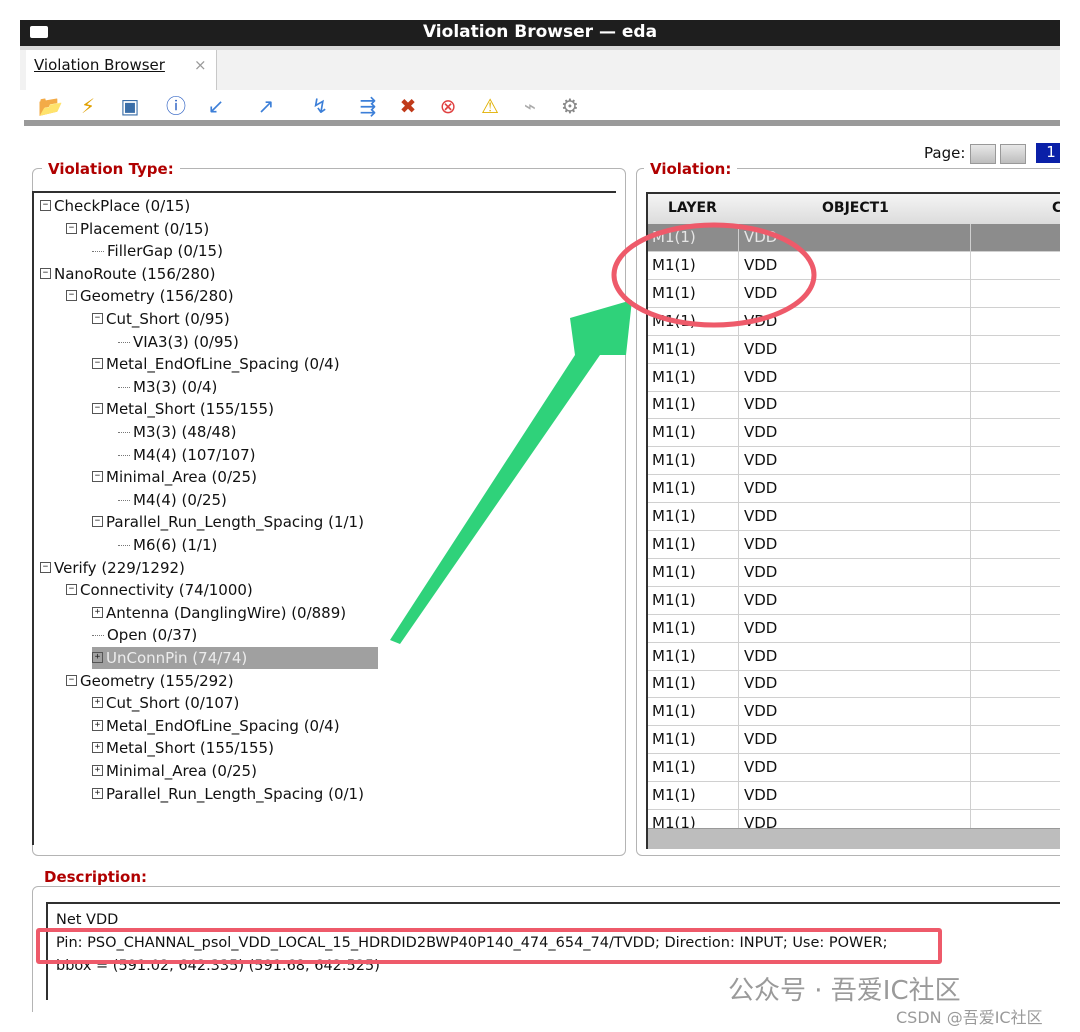 The image size is (1080, 1032). I want to click on column-header-layer: LAYER, so click(692, 208).